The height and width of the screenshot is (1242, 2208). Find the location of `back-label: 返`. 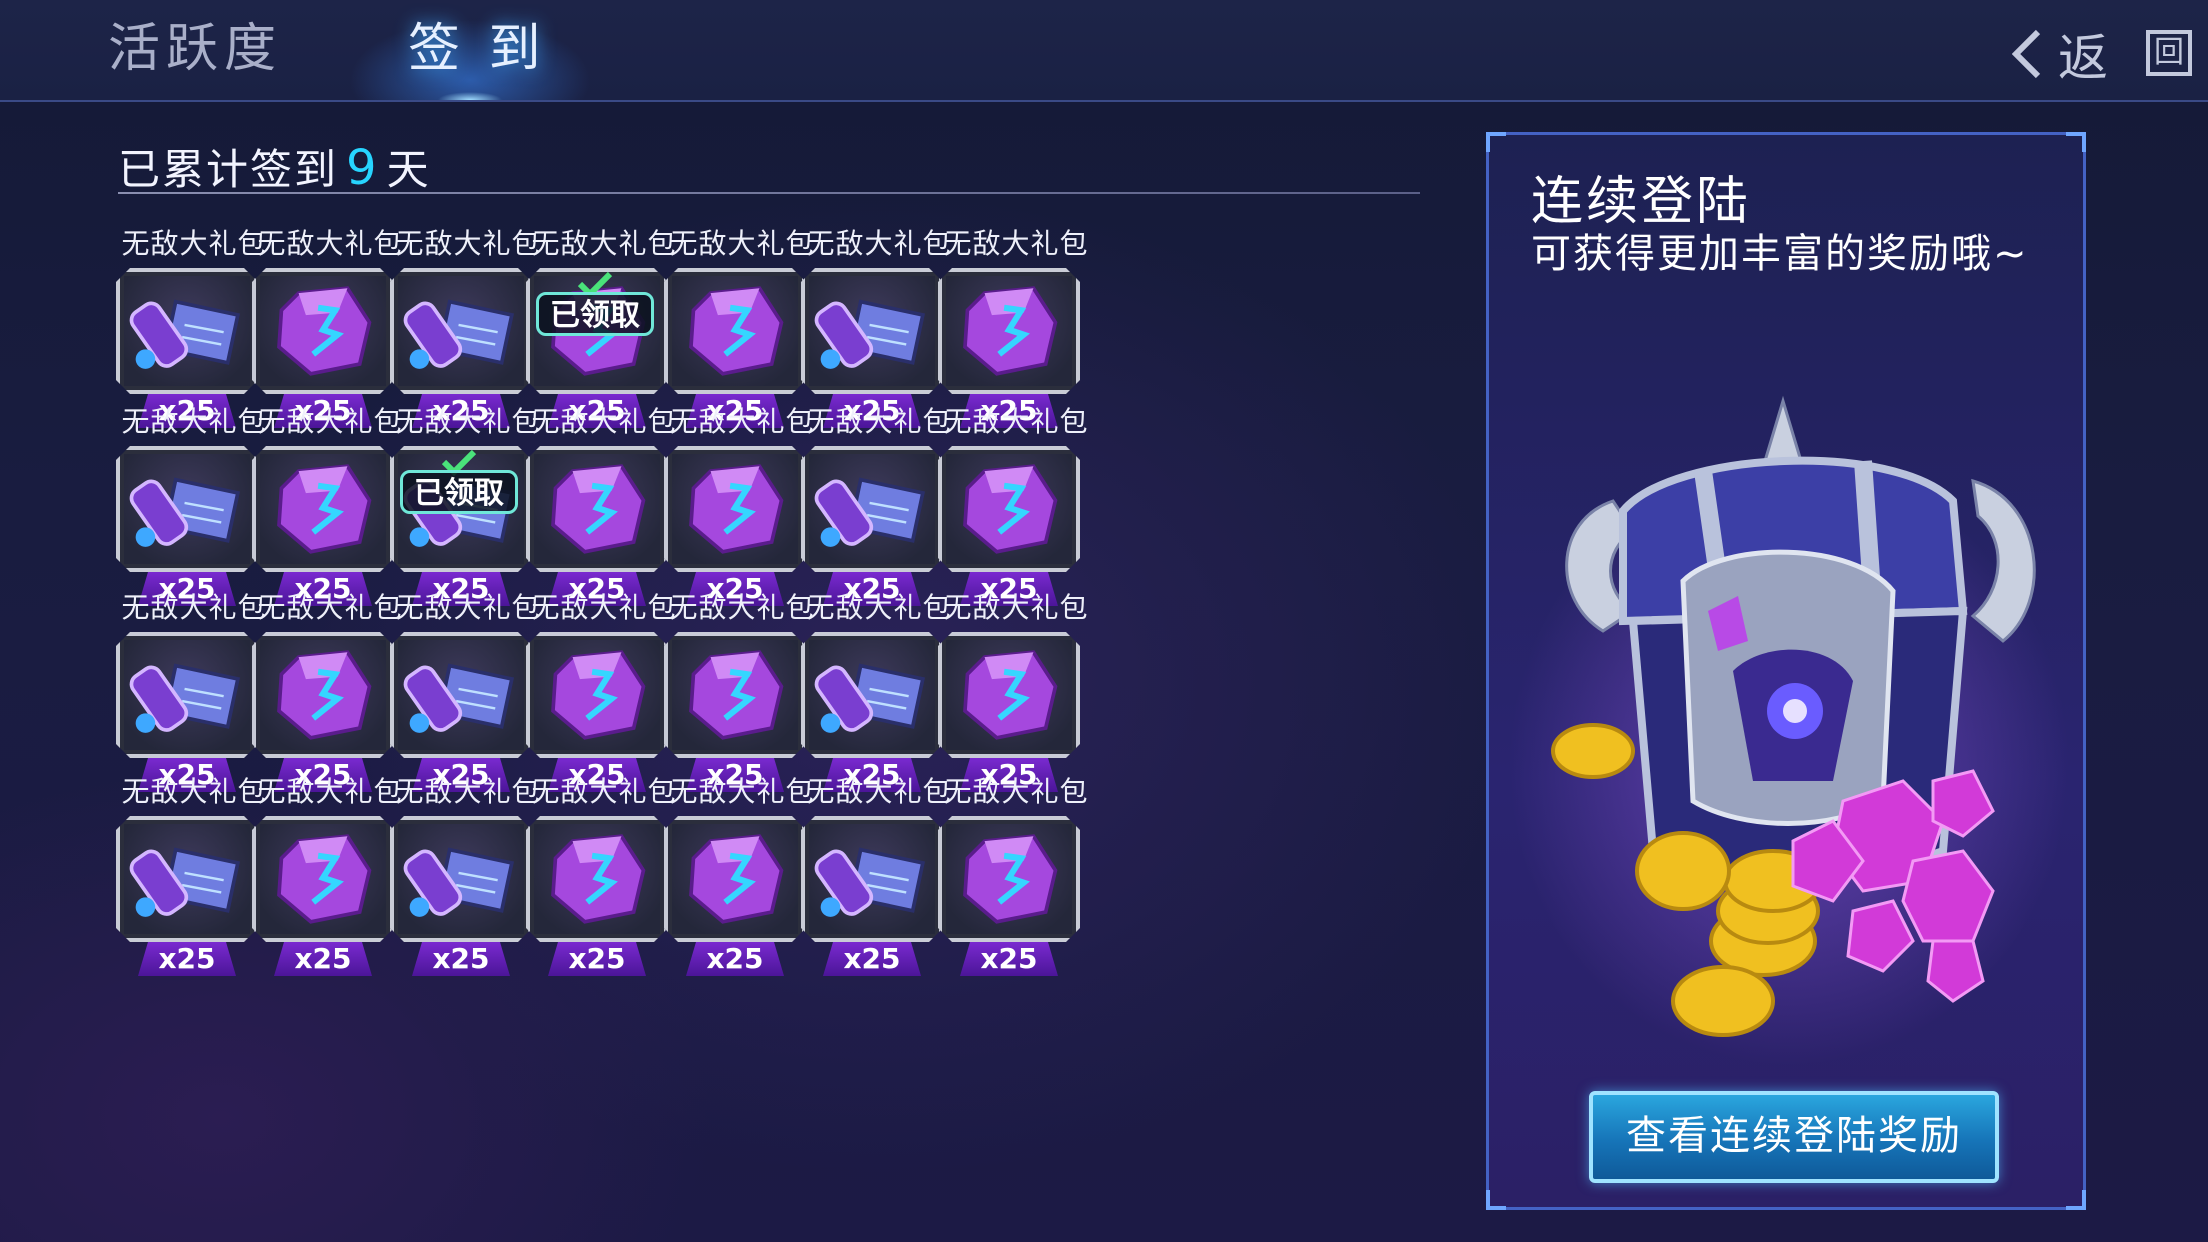

back-label: 返 is located at coordinates (2083, 58).